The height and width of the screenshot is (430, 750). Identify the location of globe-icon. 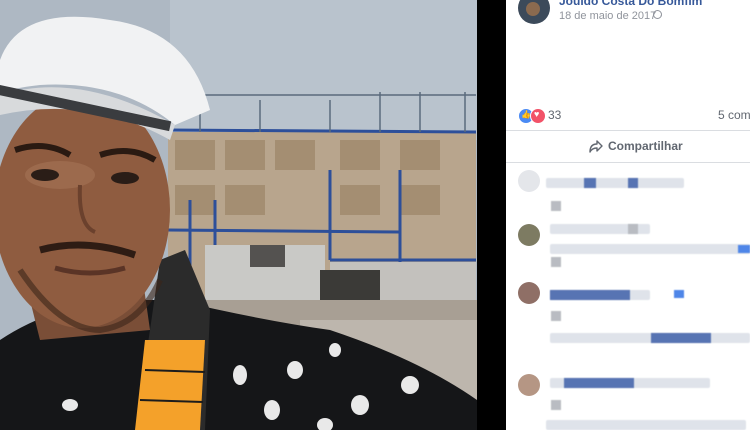
(657, 14).